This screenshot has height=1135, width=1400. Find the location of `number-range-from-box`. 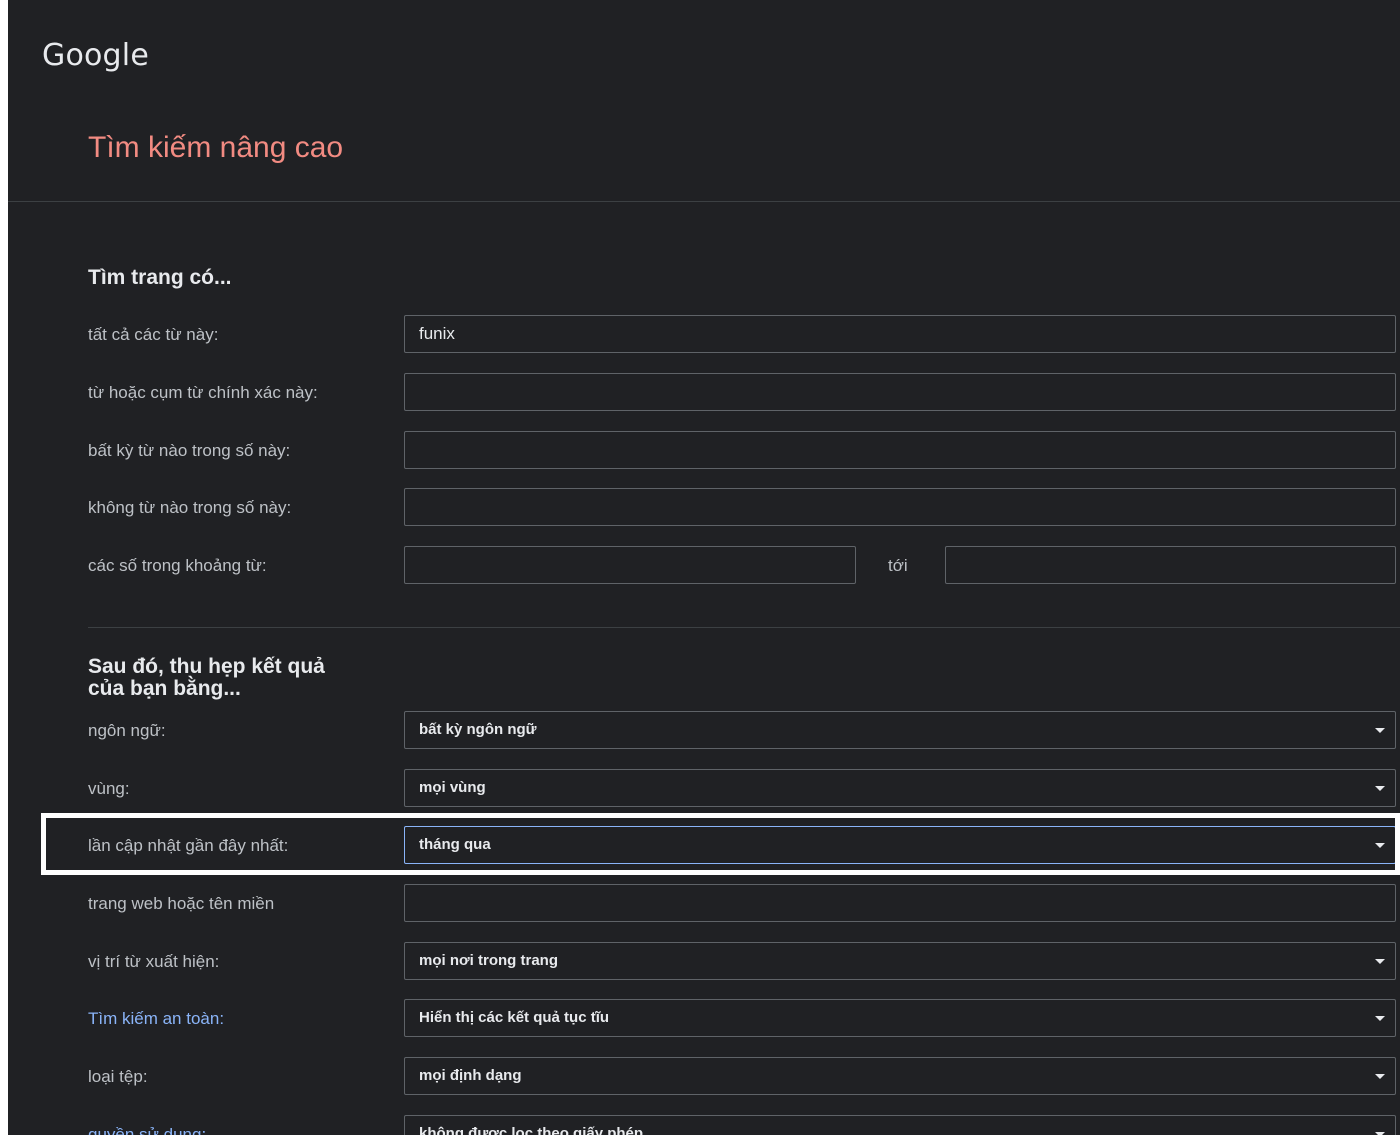

number-range-from-box is located at coordinates (630, 565).